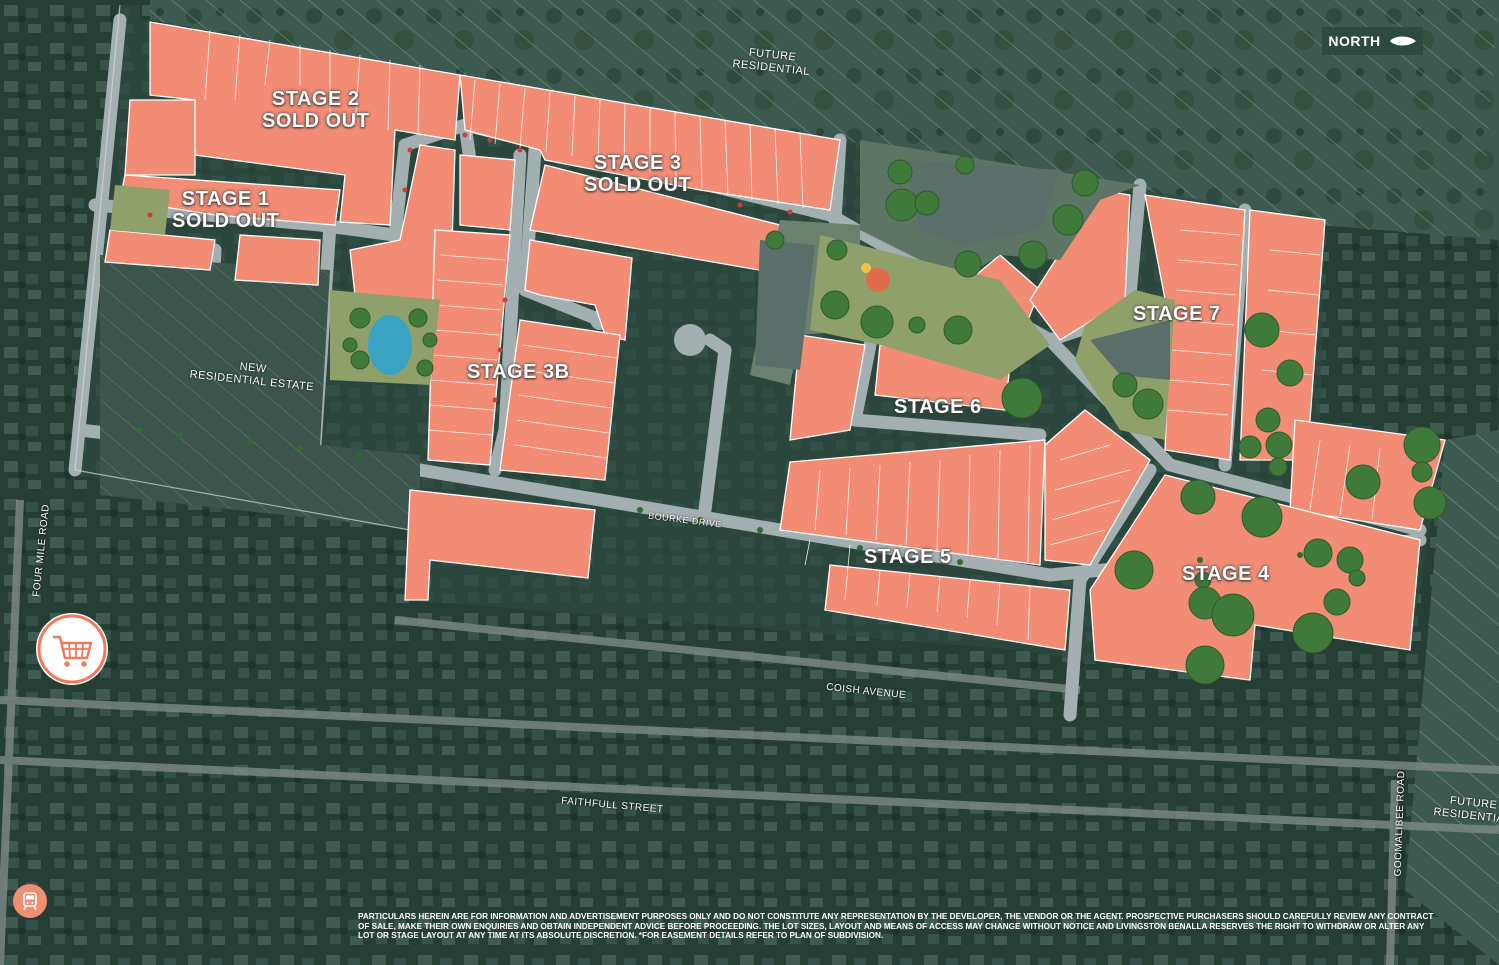  I want to click on stage-2-status: SOLD OUT, so click(316, 121).